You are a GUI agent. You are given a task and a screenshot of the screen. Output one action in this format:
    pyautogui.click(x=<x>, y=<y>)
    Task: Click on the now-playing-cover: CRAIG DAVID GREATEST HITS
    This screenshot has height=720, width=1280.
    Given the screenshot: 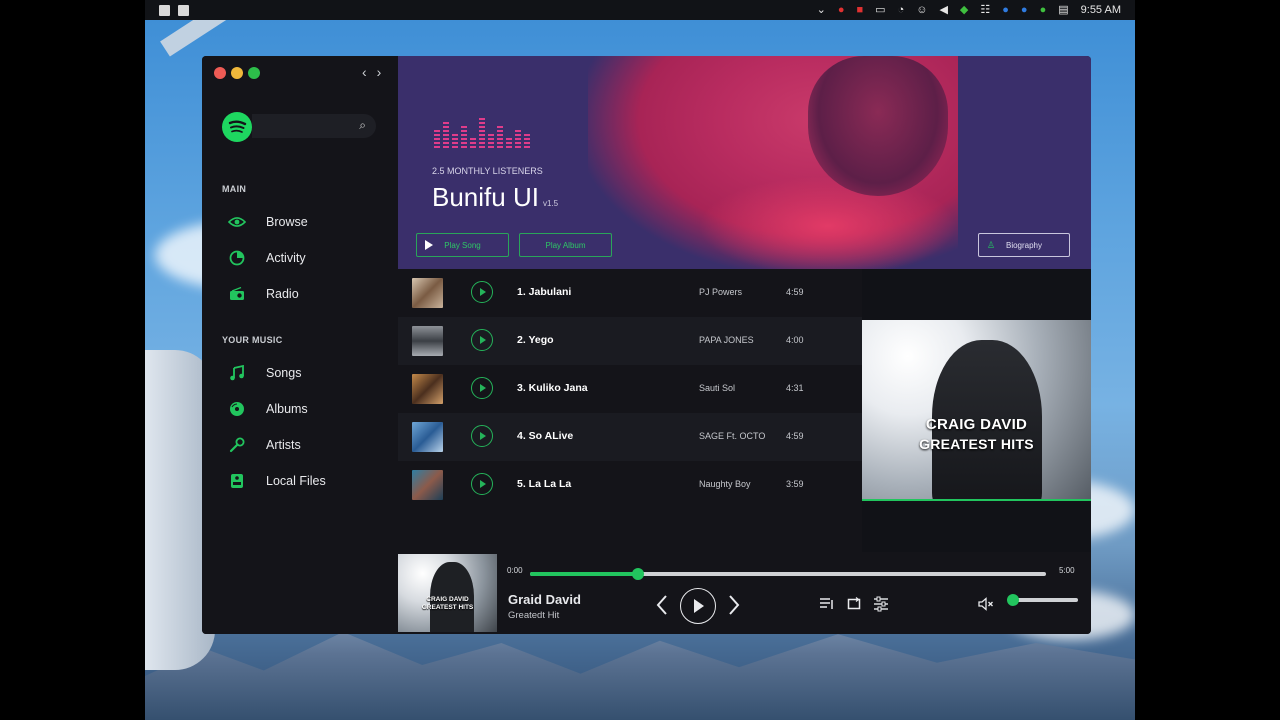 What is the action you would take?
    pyautogui.click(x=447, y=593)
    